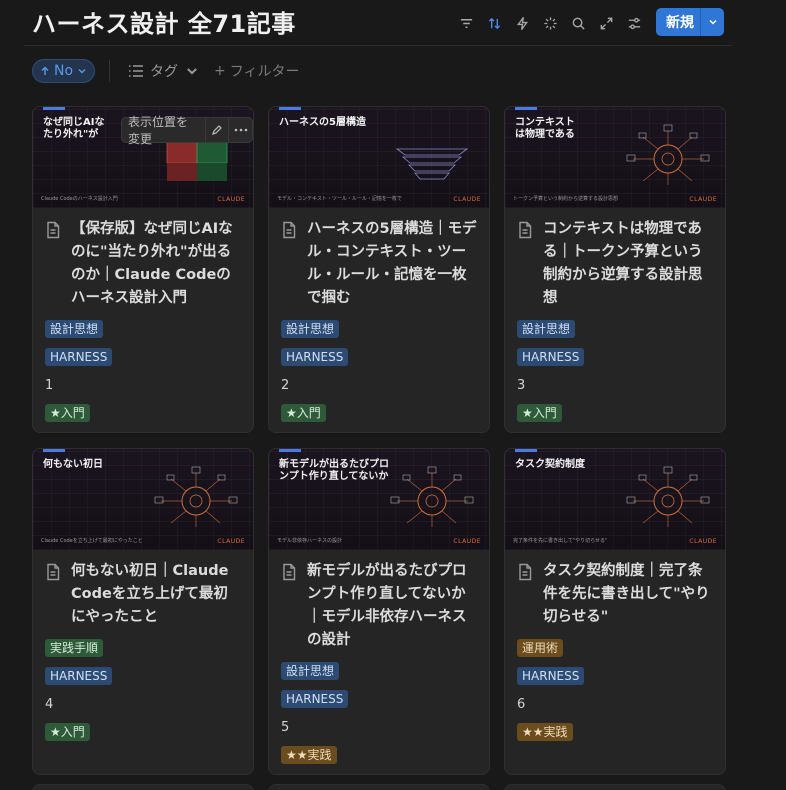  I want to click on cover-caption: 完了条件を先に書き出して"やり切らせる", so click(560, 541).